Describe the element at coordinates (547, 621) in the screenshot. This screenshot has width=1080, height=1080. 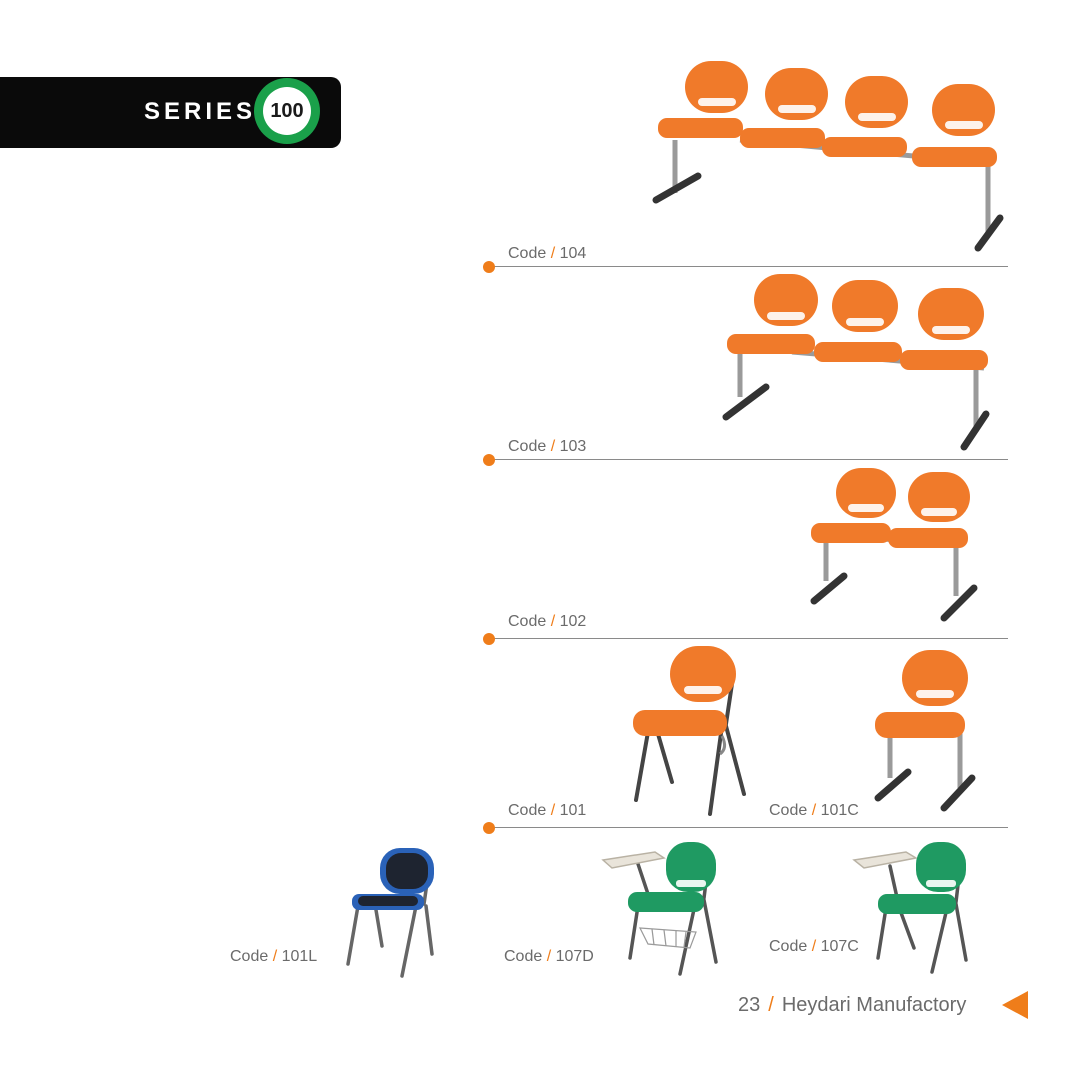
I see `code-label-102: Code / 102` at that location.